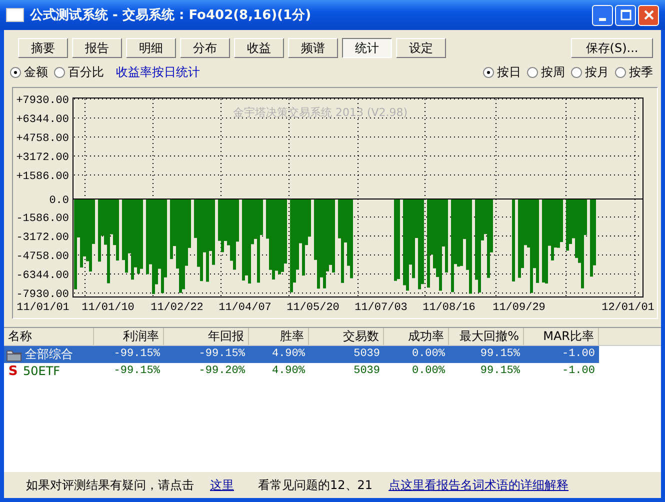  What do you see at coordinates (29, 72) in the screenshot?
I see `radio-option: 金额` at bounding box center [29, 72].